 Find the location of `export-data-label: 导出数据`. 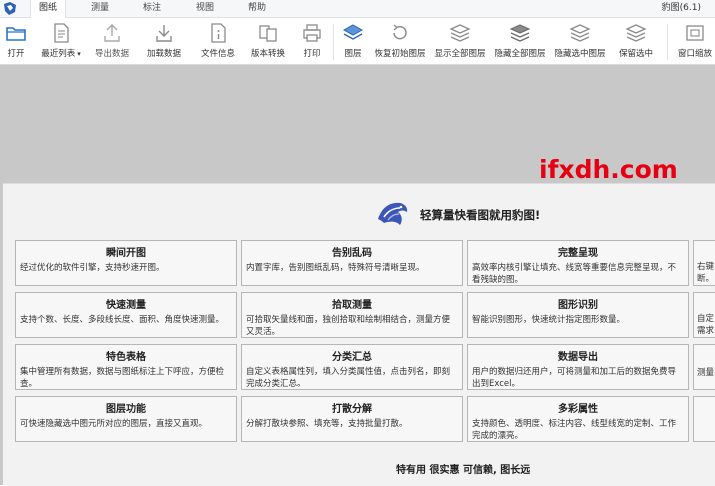

export-data-label: 导出数据 is located at coordinates (111, 54).